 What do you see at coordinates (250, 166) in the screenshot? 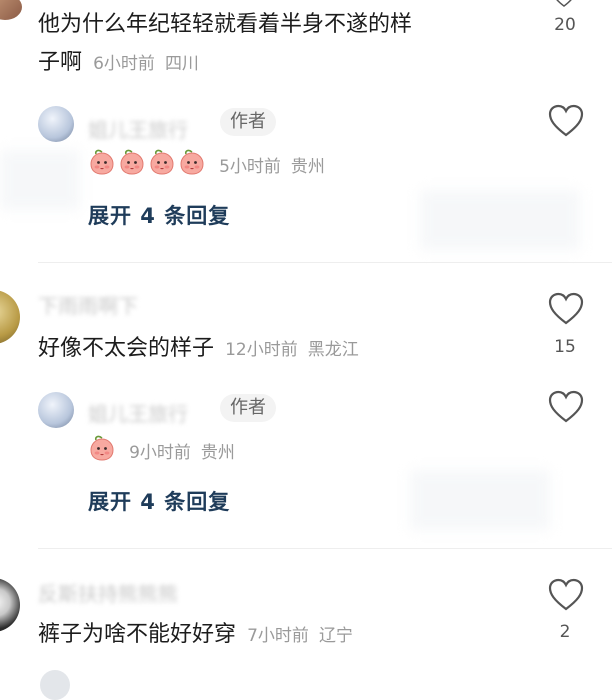
I see `reply-time: 5小时前` at bounding box center [250, 166].